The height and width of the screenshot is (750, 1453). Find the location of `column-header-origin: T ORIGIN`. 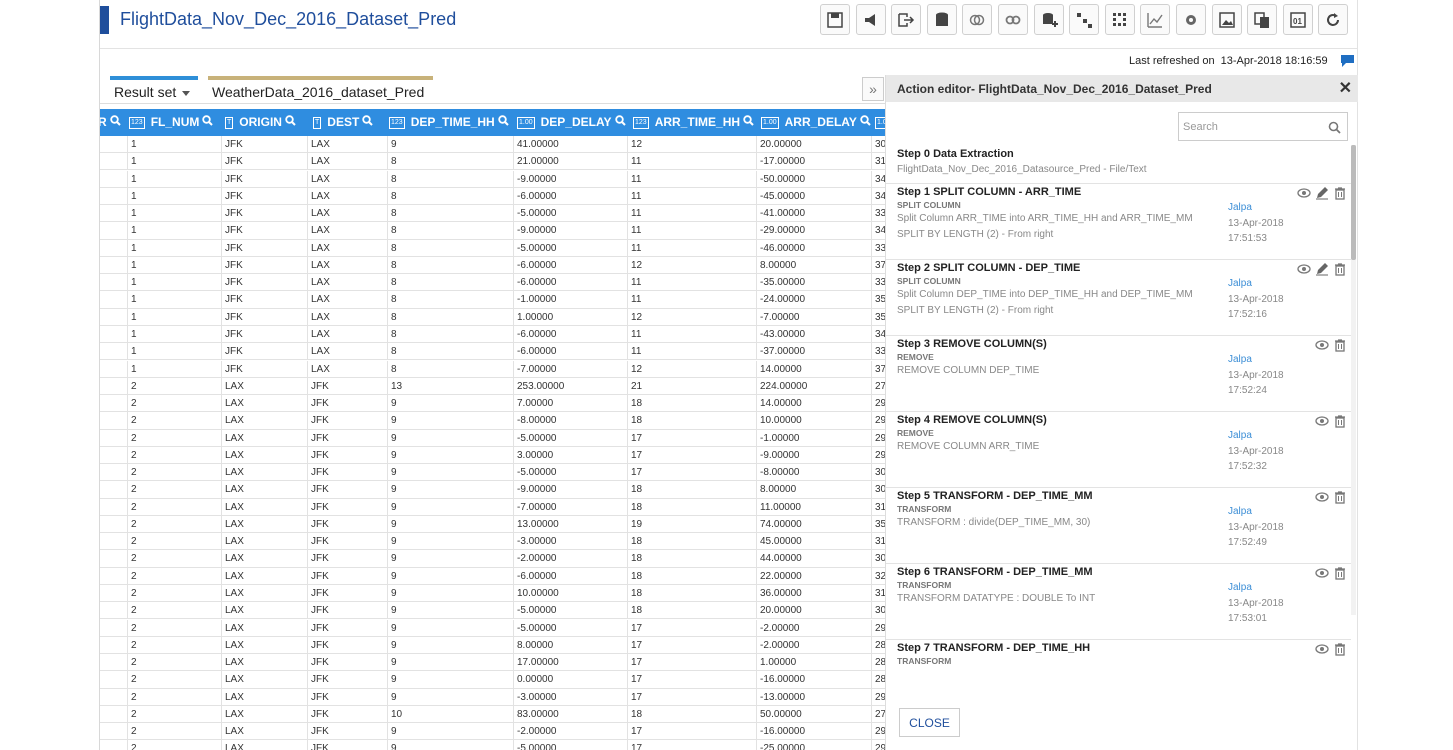

column-header-origin: T ORIGIN is located at coordinates (260, 122).